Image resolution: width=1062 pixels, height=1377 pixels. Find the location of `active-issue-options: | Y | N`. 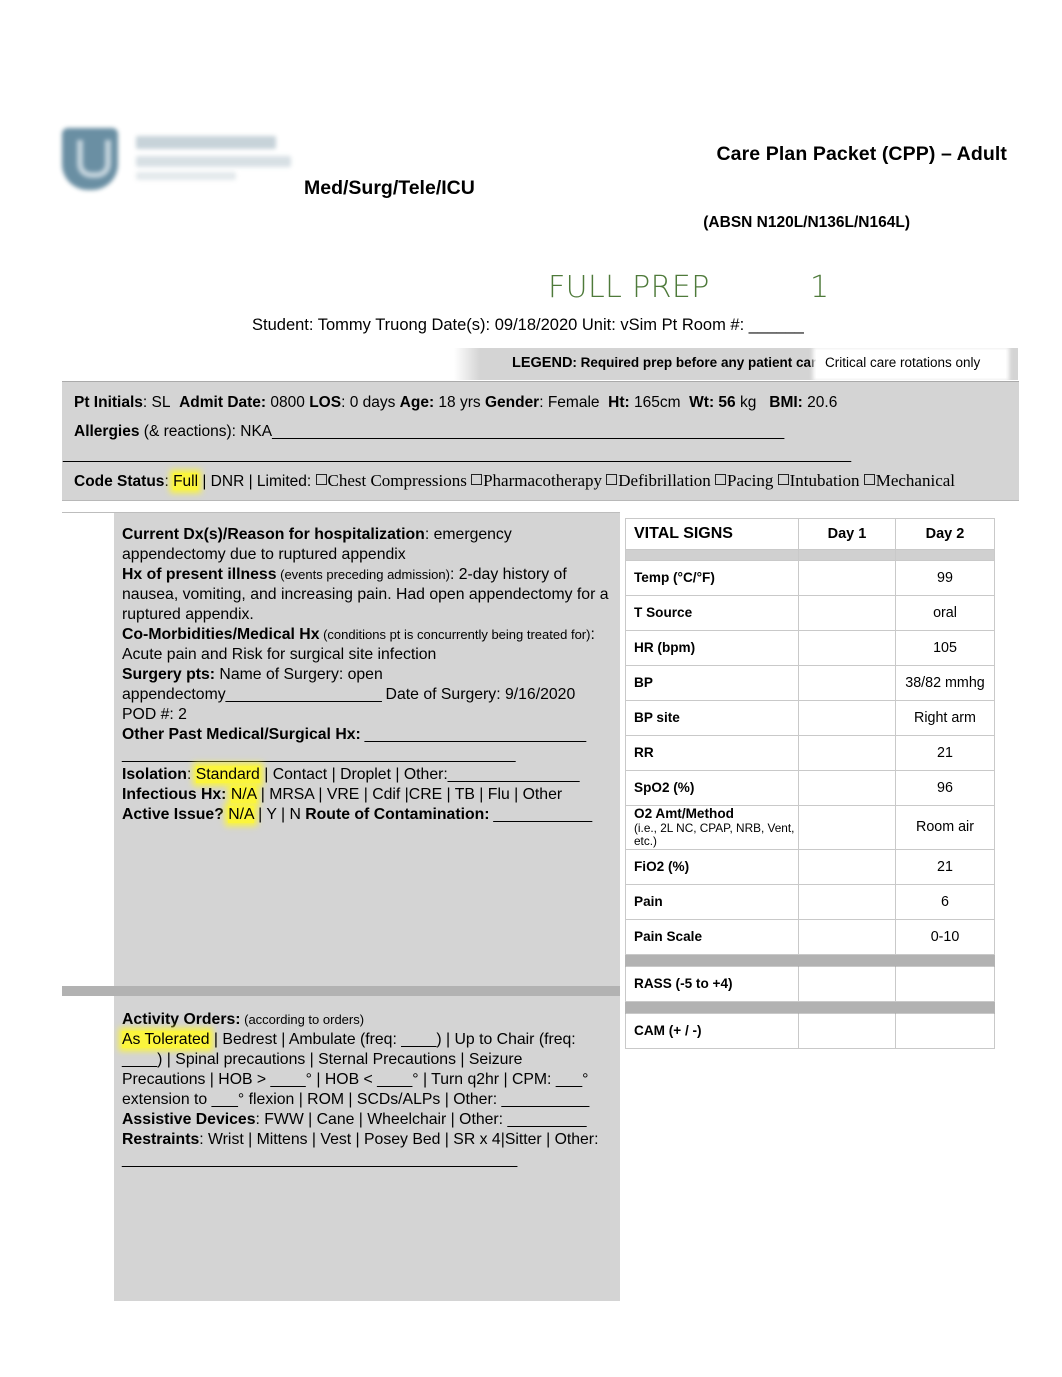

active-issue-options: | Y | N is located at coordinates (280, 814).